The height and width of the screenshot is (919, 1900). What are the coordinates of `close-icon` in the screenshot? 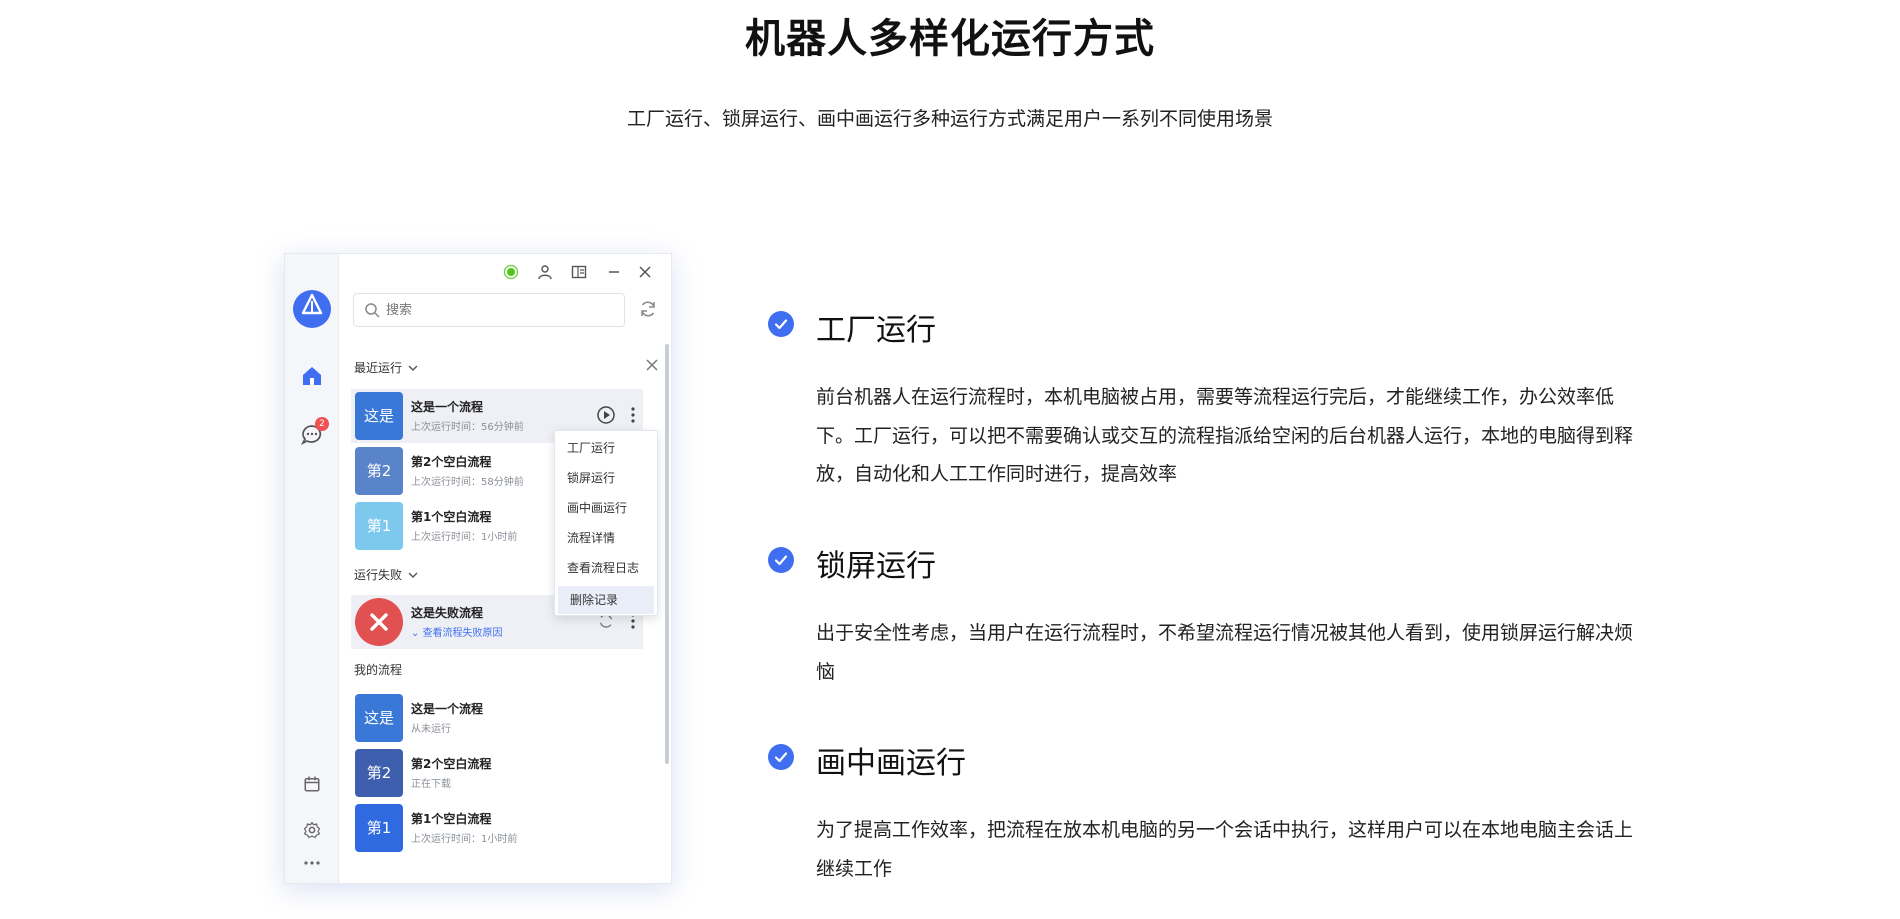 It's located at (645, 272).